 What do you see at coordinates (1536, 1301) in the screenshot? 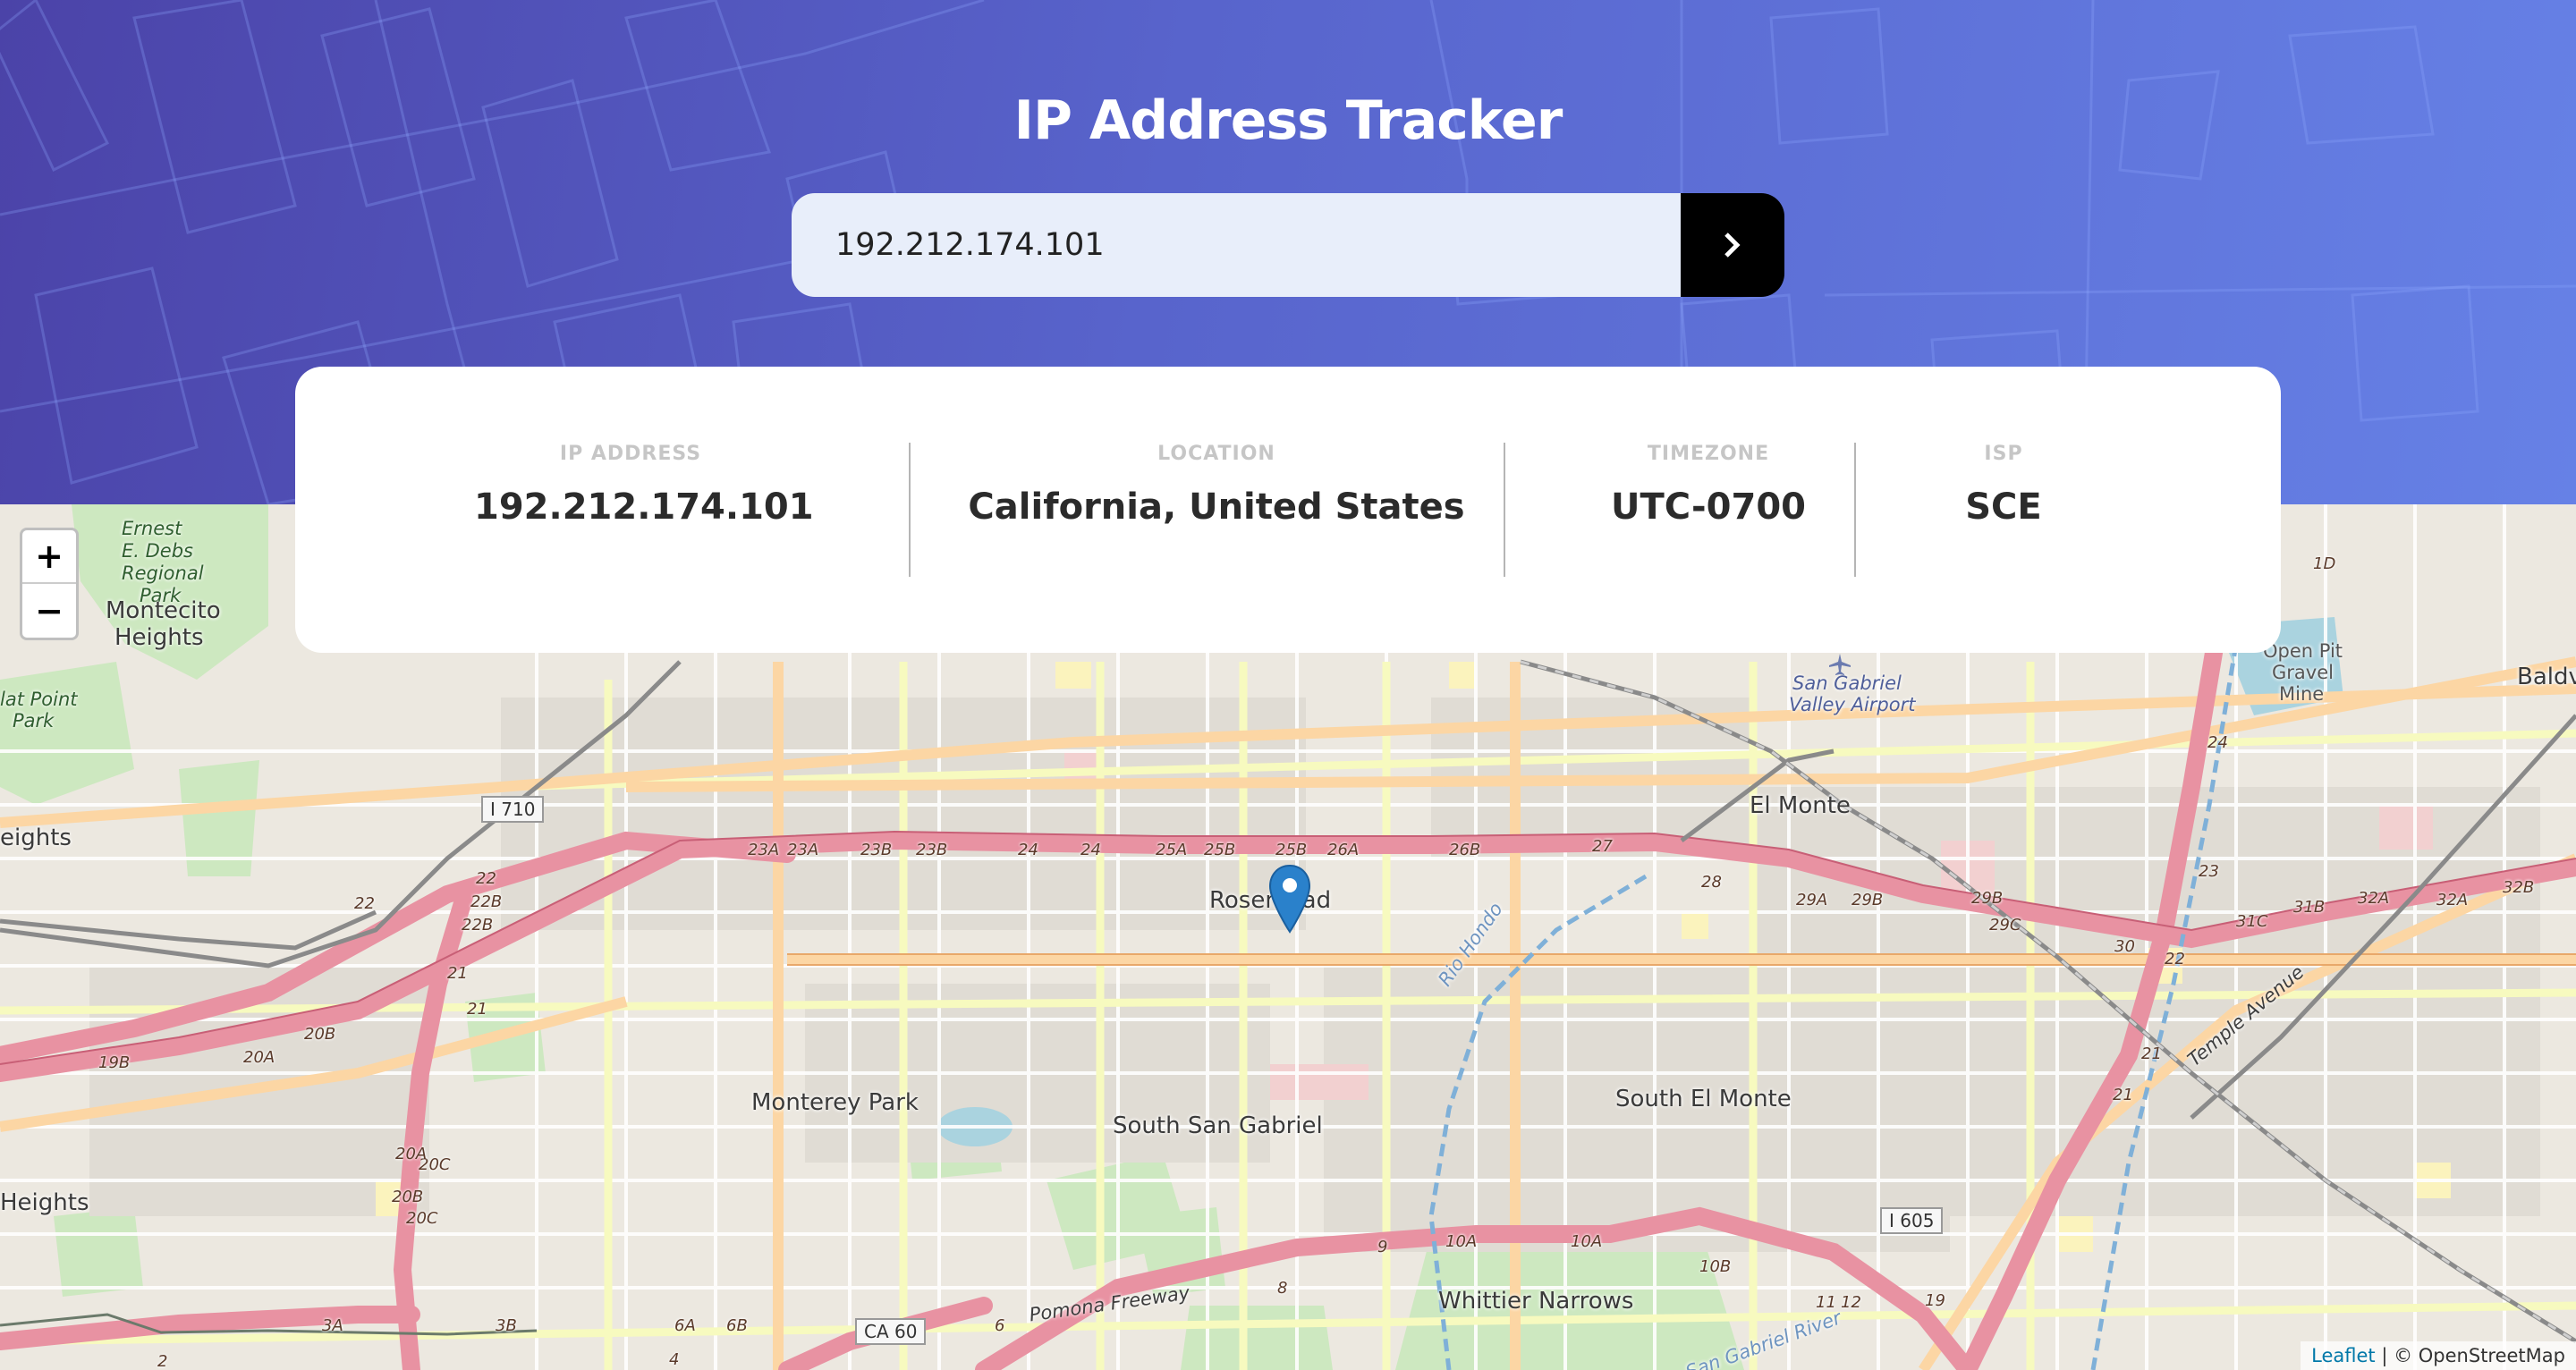
I see `place-label: Whittier Narrows` at bounding box center [1536, 1301].